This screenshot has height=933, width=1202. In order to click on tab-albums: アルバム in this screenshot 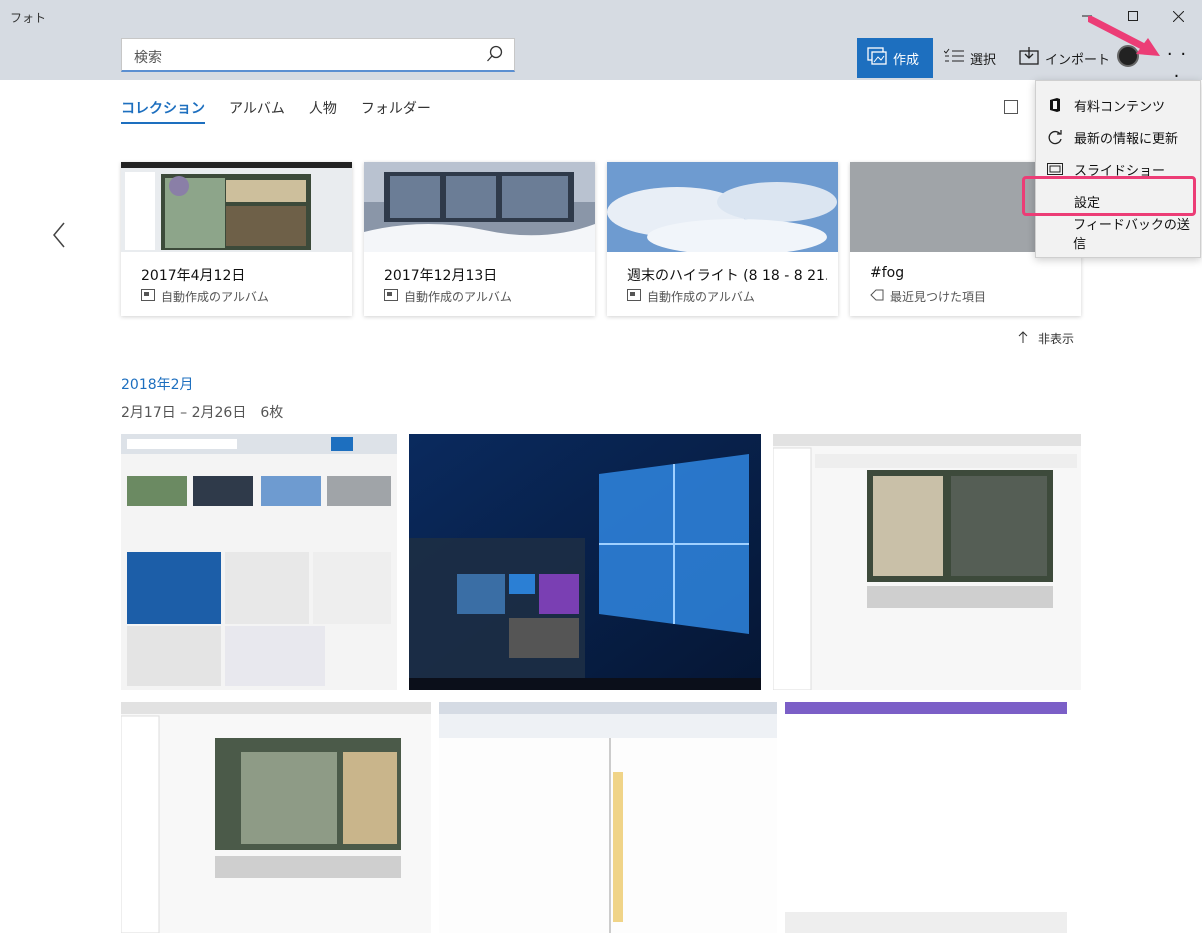, I will do `click(257, 111)`.